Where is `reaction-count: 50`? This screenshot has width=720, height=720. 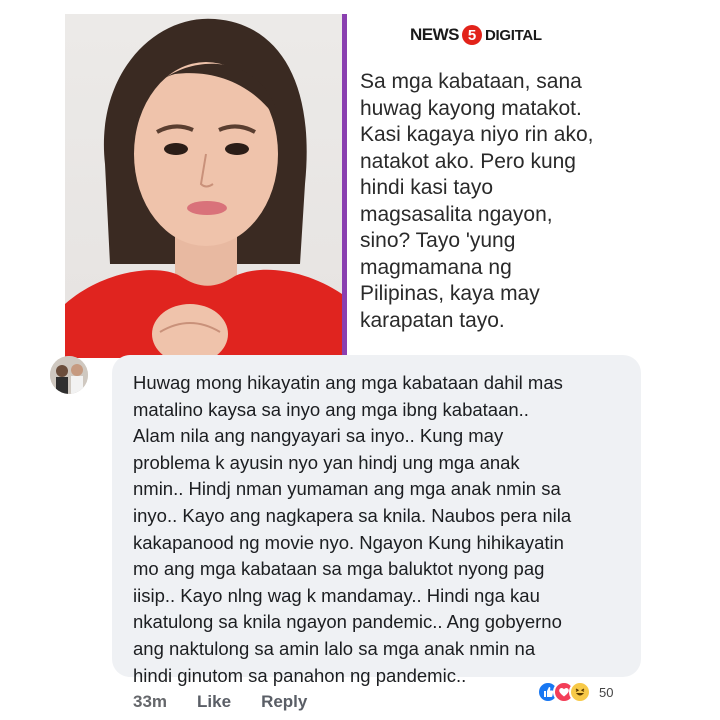 reaction-count: 50 is located at coordinates (607, 692).